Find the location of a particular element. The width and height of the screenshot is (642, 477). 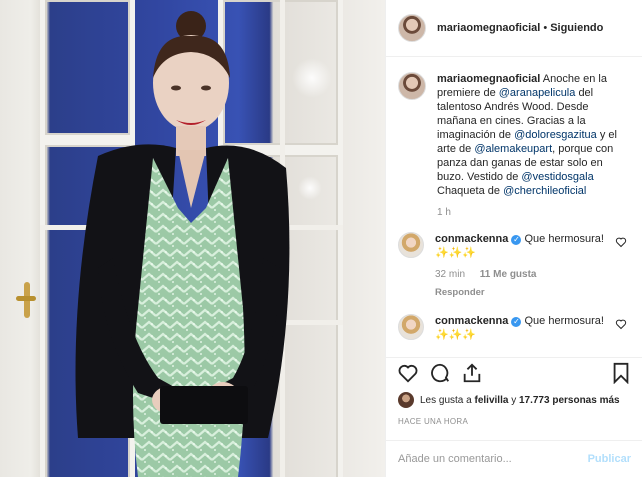

caption-meta: 1 h is located at coordinates (528, 213).